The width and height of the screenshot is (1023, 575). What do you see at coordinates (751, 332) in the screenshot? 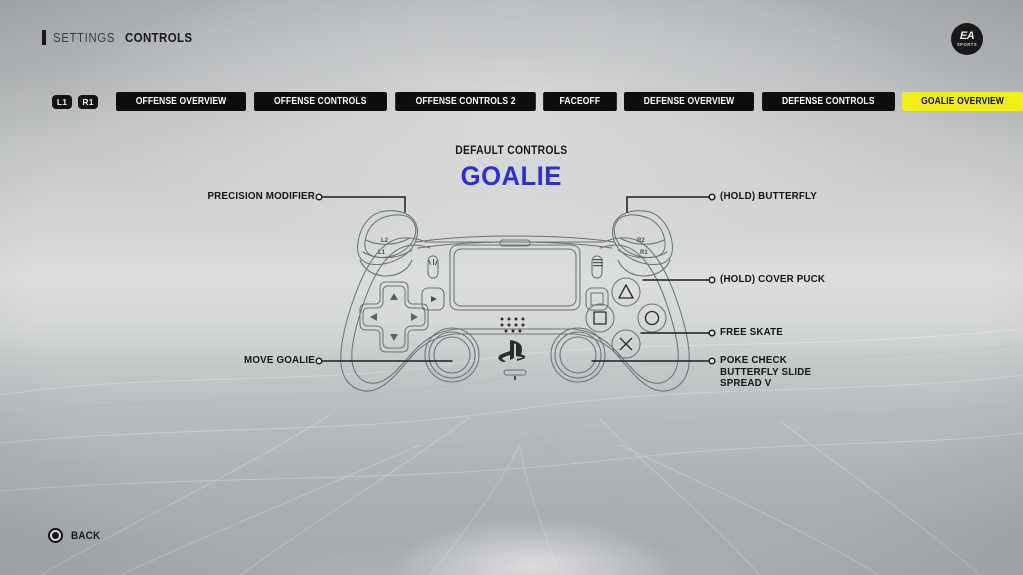
I see `callout-free-skate: FREE SKATE` at bounding box center [751, 332].